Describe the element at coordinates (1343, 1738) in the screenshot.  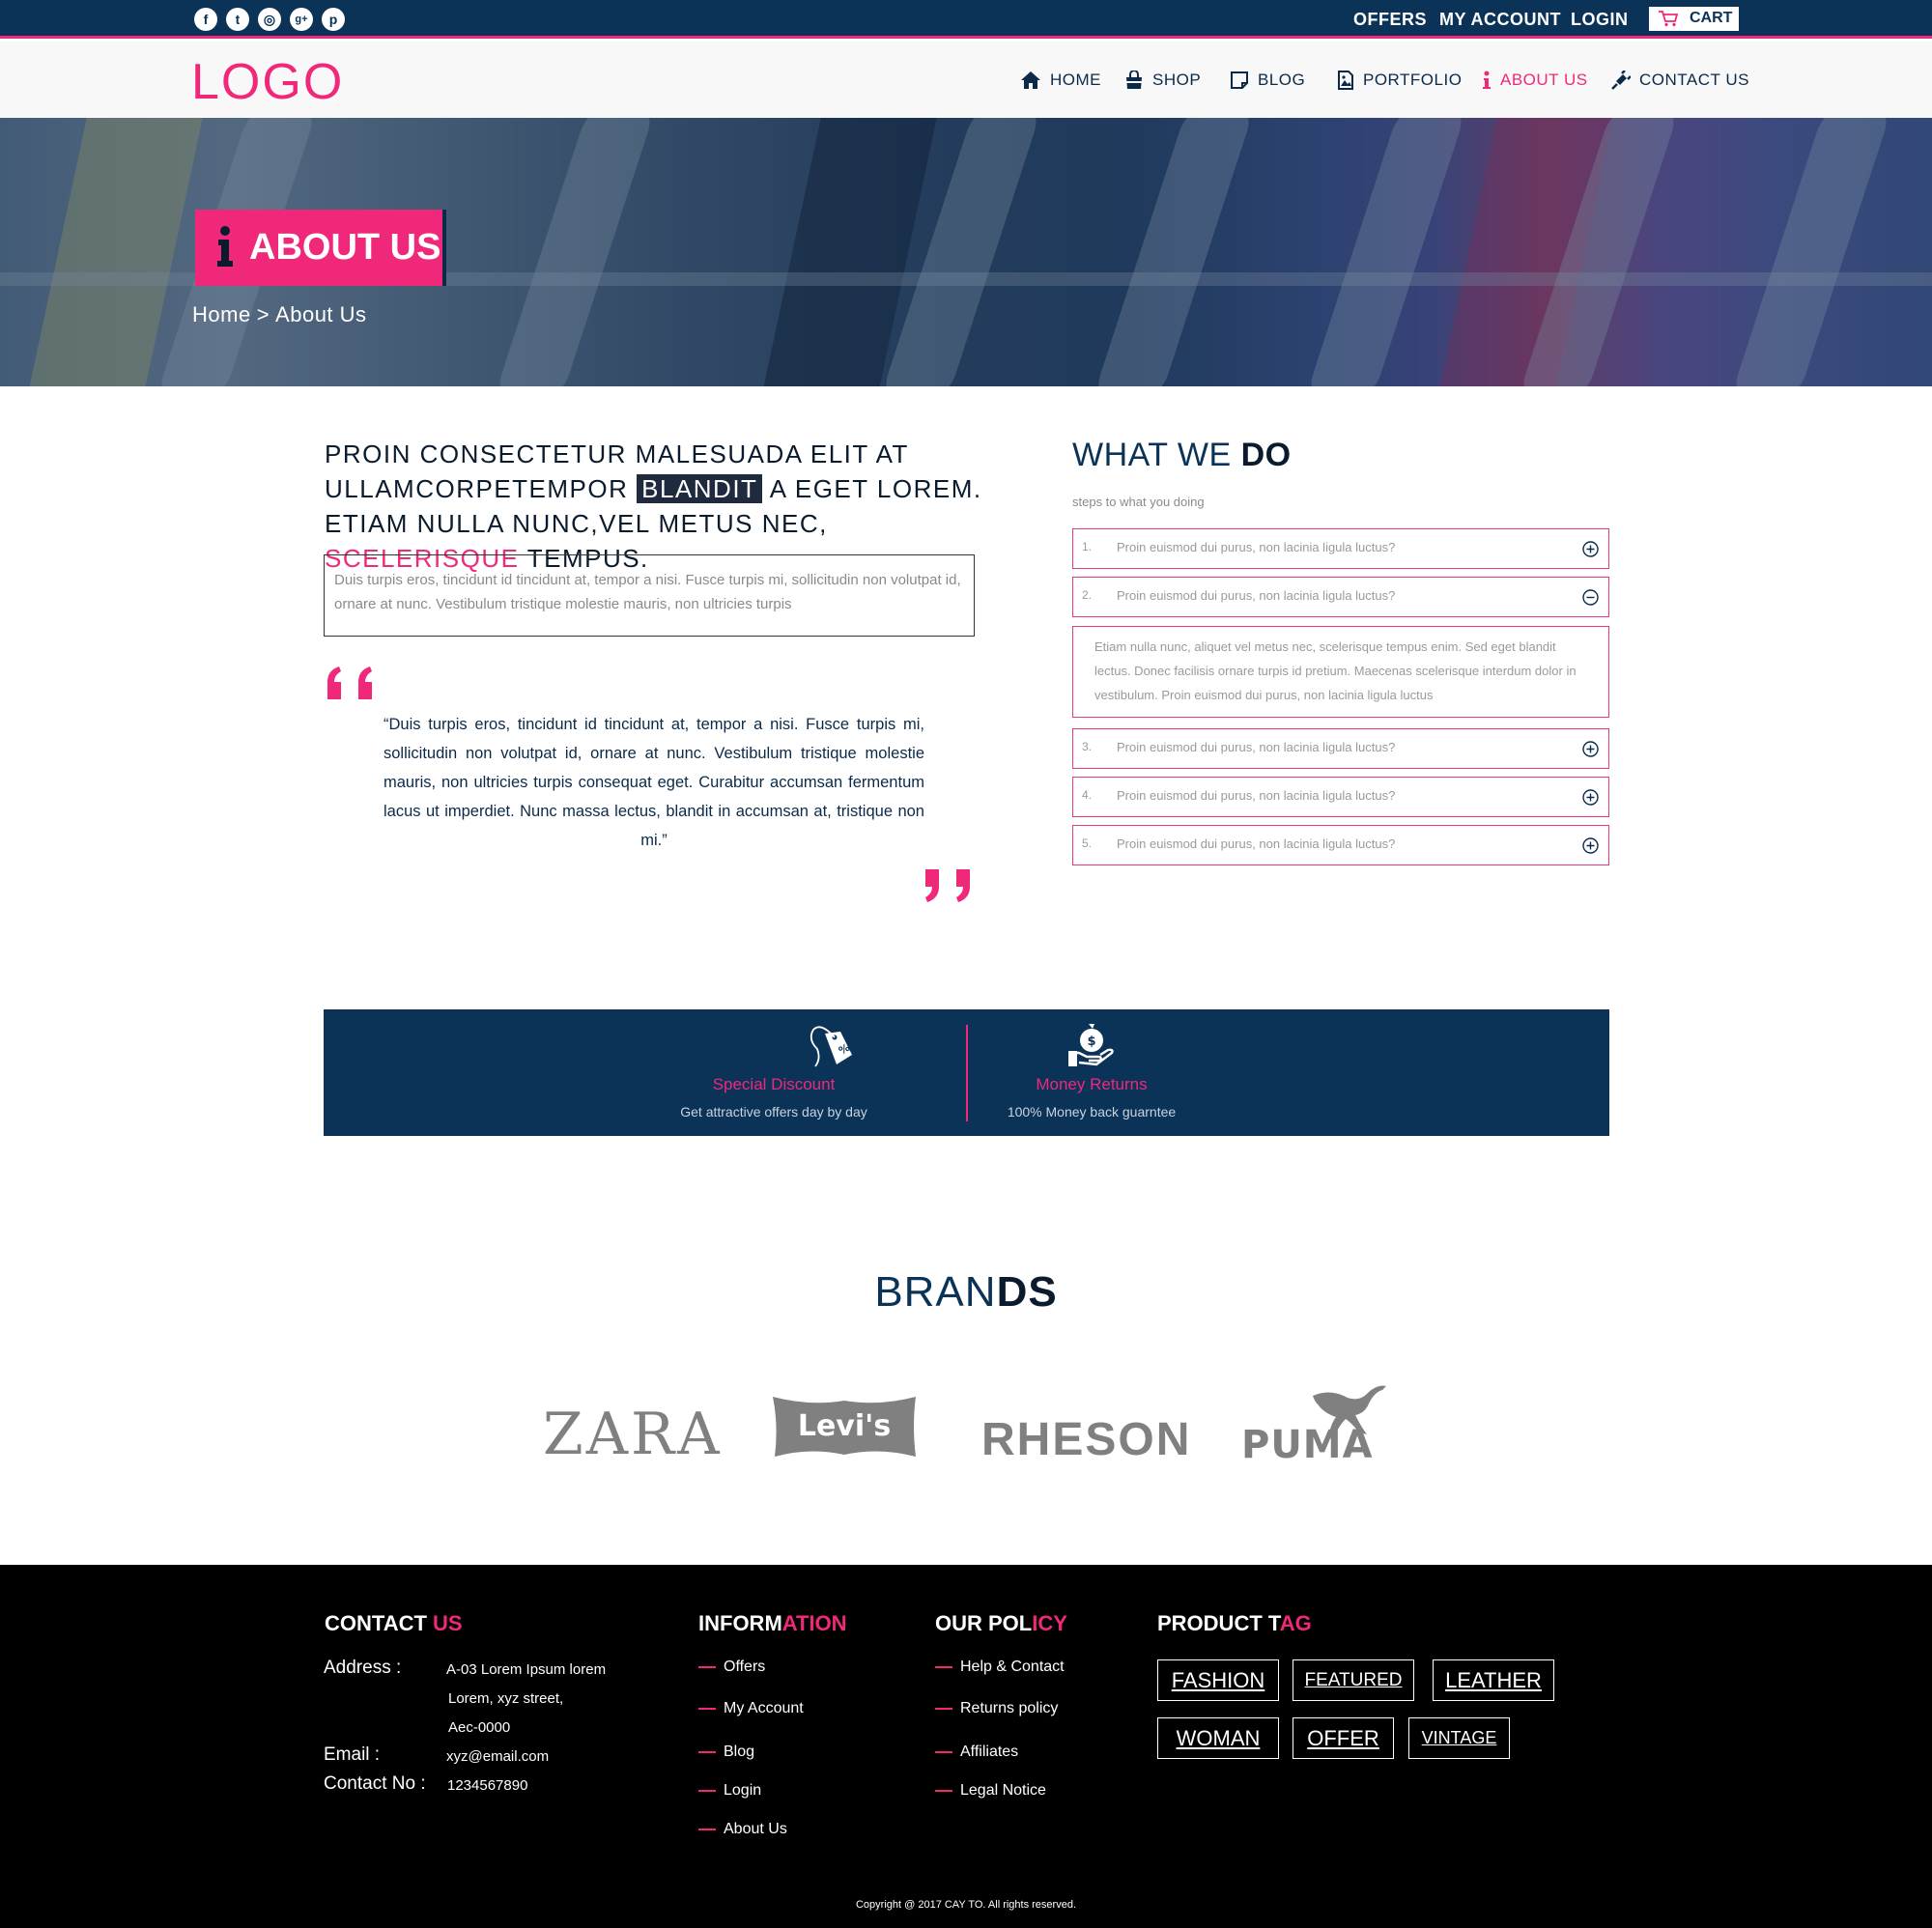
I see `tag-offer: OFFER` at that location.